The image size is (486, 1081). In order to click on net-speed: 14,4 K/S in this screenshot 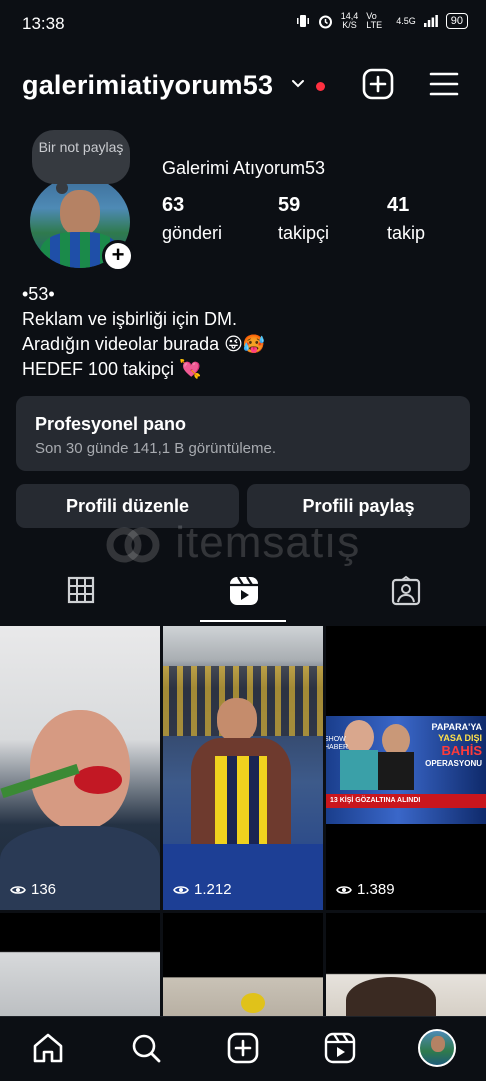, I will do `click(350, 21)`.